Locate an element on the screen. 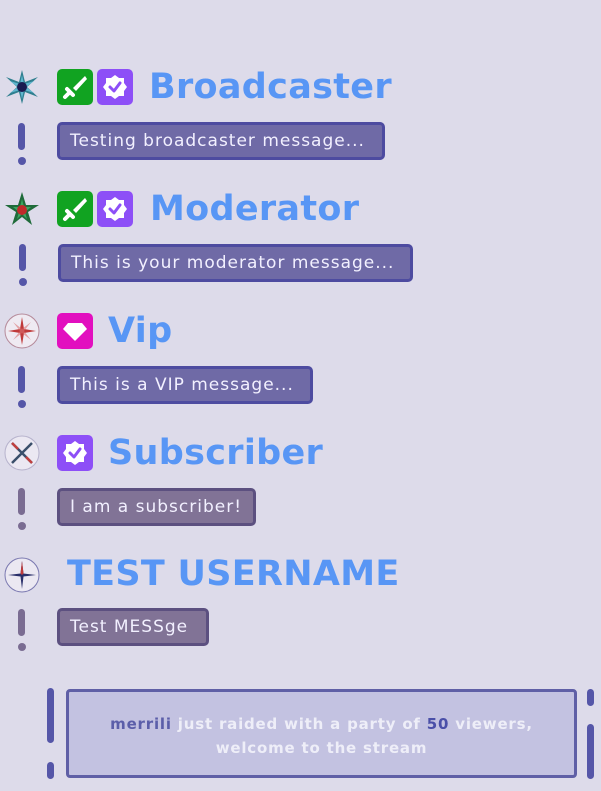 The width and height of the screenshot is (601, 791). raid-line-2: welcome to the stream is located at coordinates (321, 748).